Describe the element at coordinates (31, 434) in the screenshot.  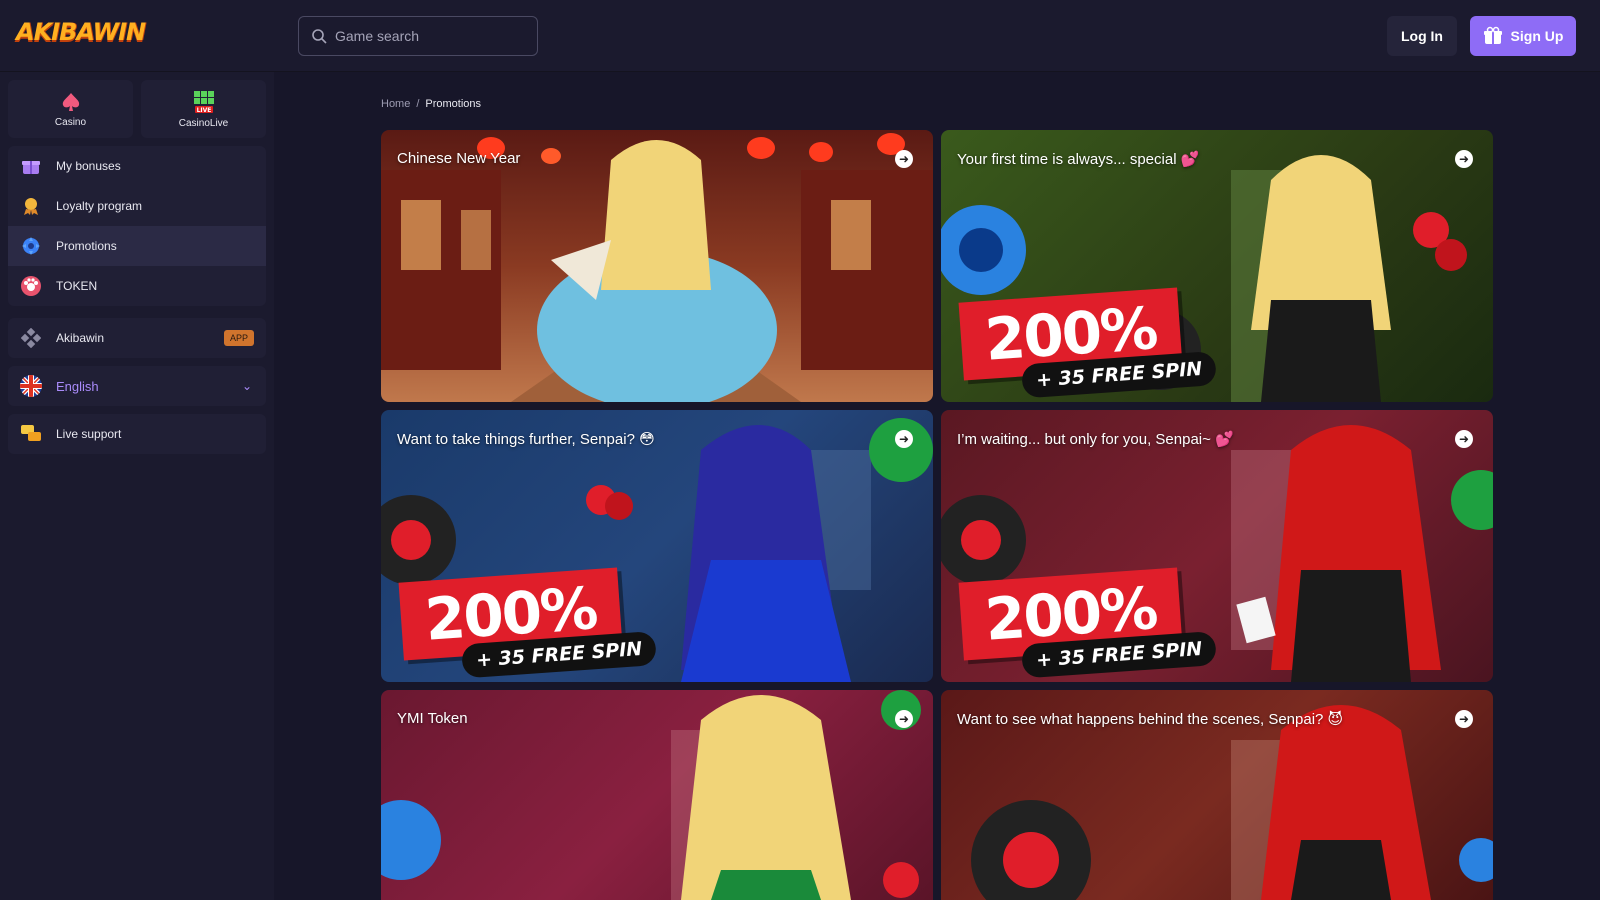
I see `chat-icon` at that location.